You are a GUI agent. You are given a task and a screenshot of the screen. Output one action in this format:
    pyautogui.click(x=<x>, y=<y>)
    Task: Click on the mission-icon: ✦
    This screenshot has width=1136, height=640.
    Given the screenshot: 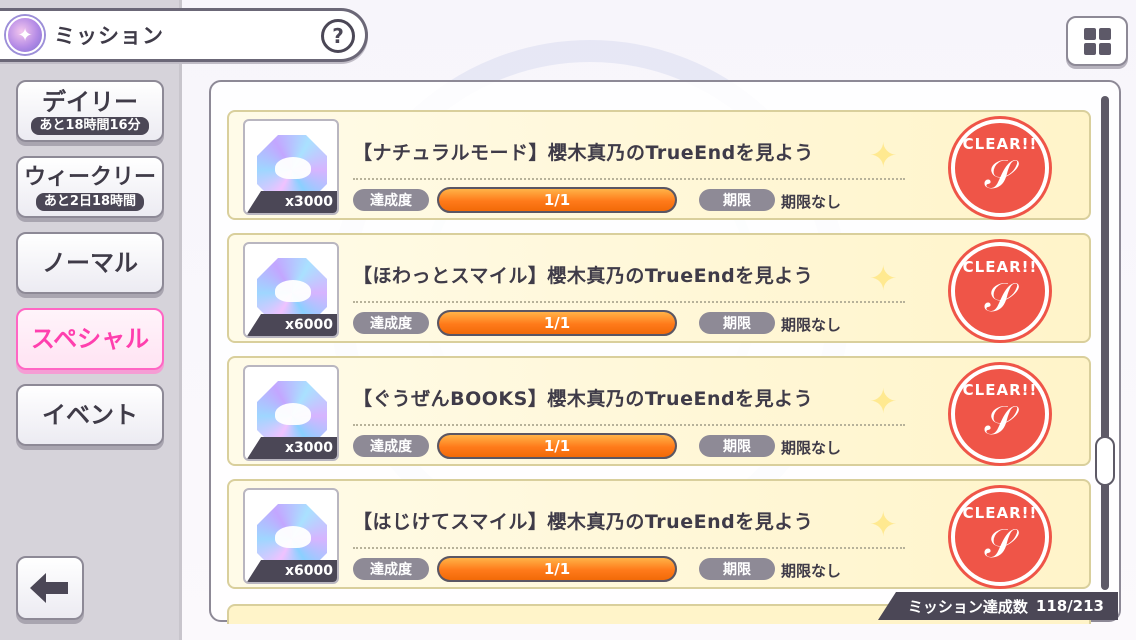 What is the action you would take?
    pyautogui.click(x=25, y=35)
    